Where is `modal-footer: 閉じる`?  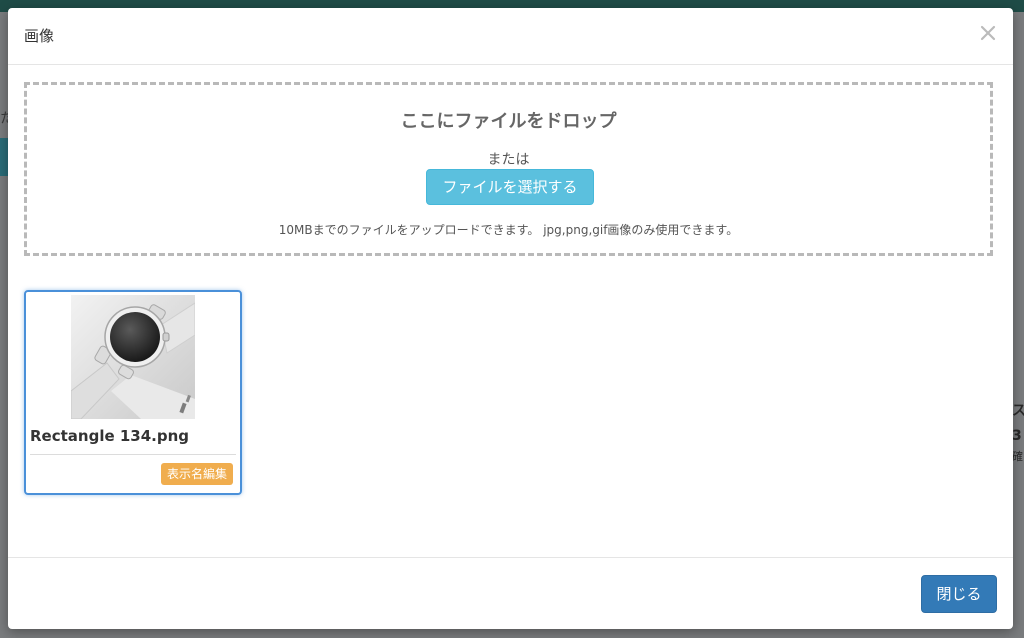 modal-footer: 閉じる is located at coordinates (510, 593).